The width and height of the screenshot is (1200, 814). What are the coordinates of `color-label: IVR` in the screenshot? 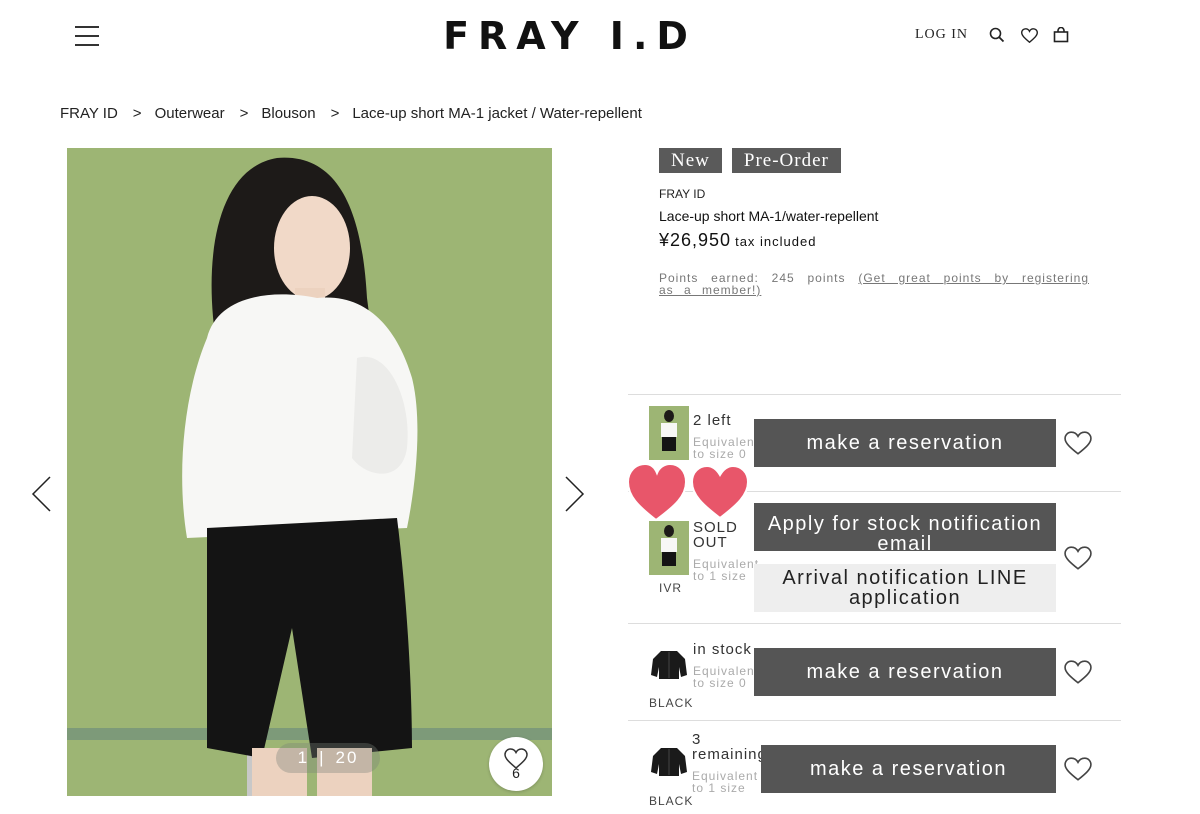 It's located at (671, 588).